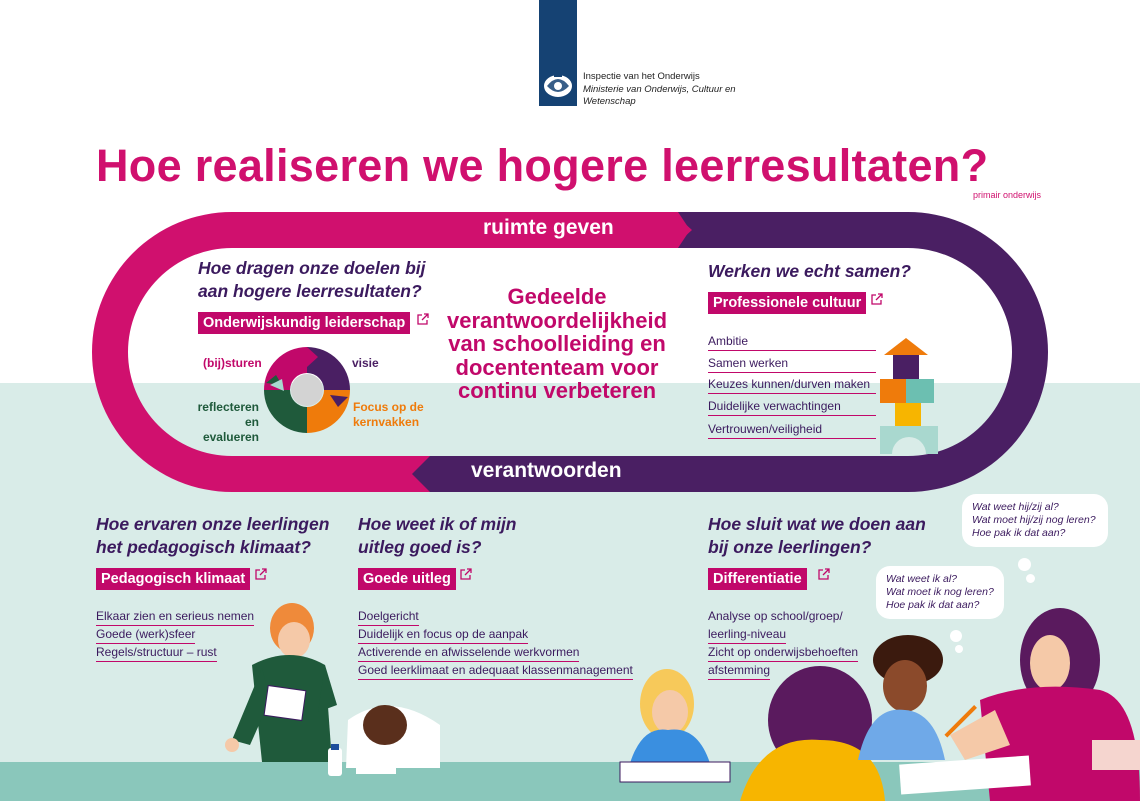  Describe the element at coordinates (393, 739) in the screenshot. I see `student-head-down-figure` at that location.